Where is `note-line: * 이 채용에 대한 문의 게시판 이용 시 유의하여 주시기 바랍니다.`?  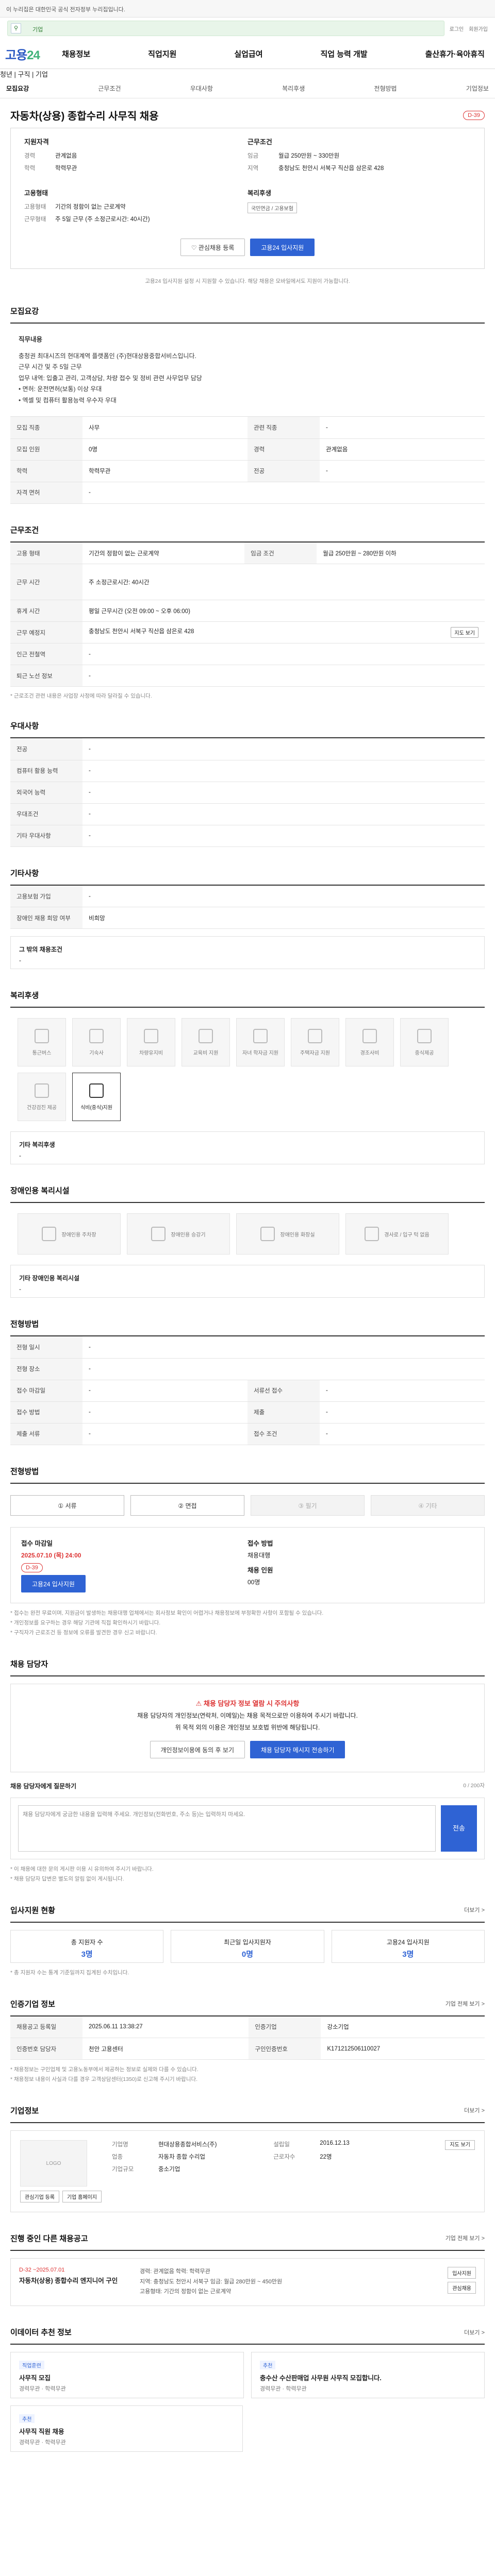 note-line: * 이 채용에 대한 문의 게시판 이용 시 유의하여 주시기 바랍니다. is located at coordinates (82, 1869).